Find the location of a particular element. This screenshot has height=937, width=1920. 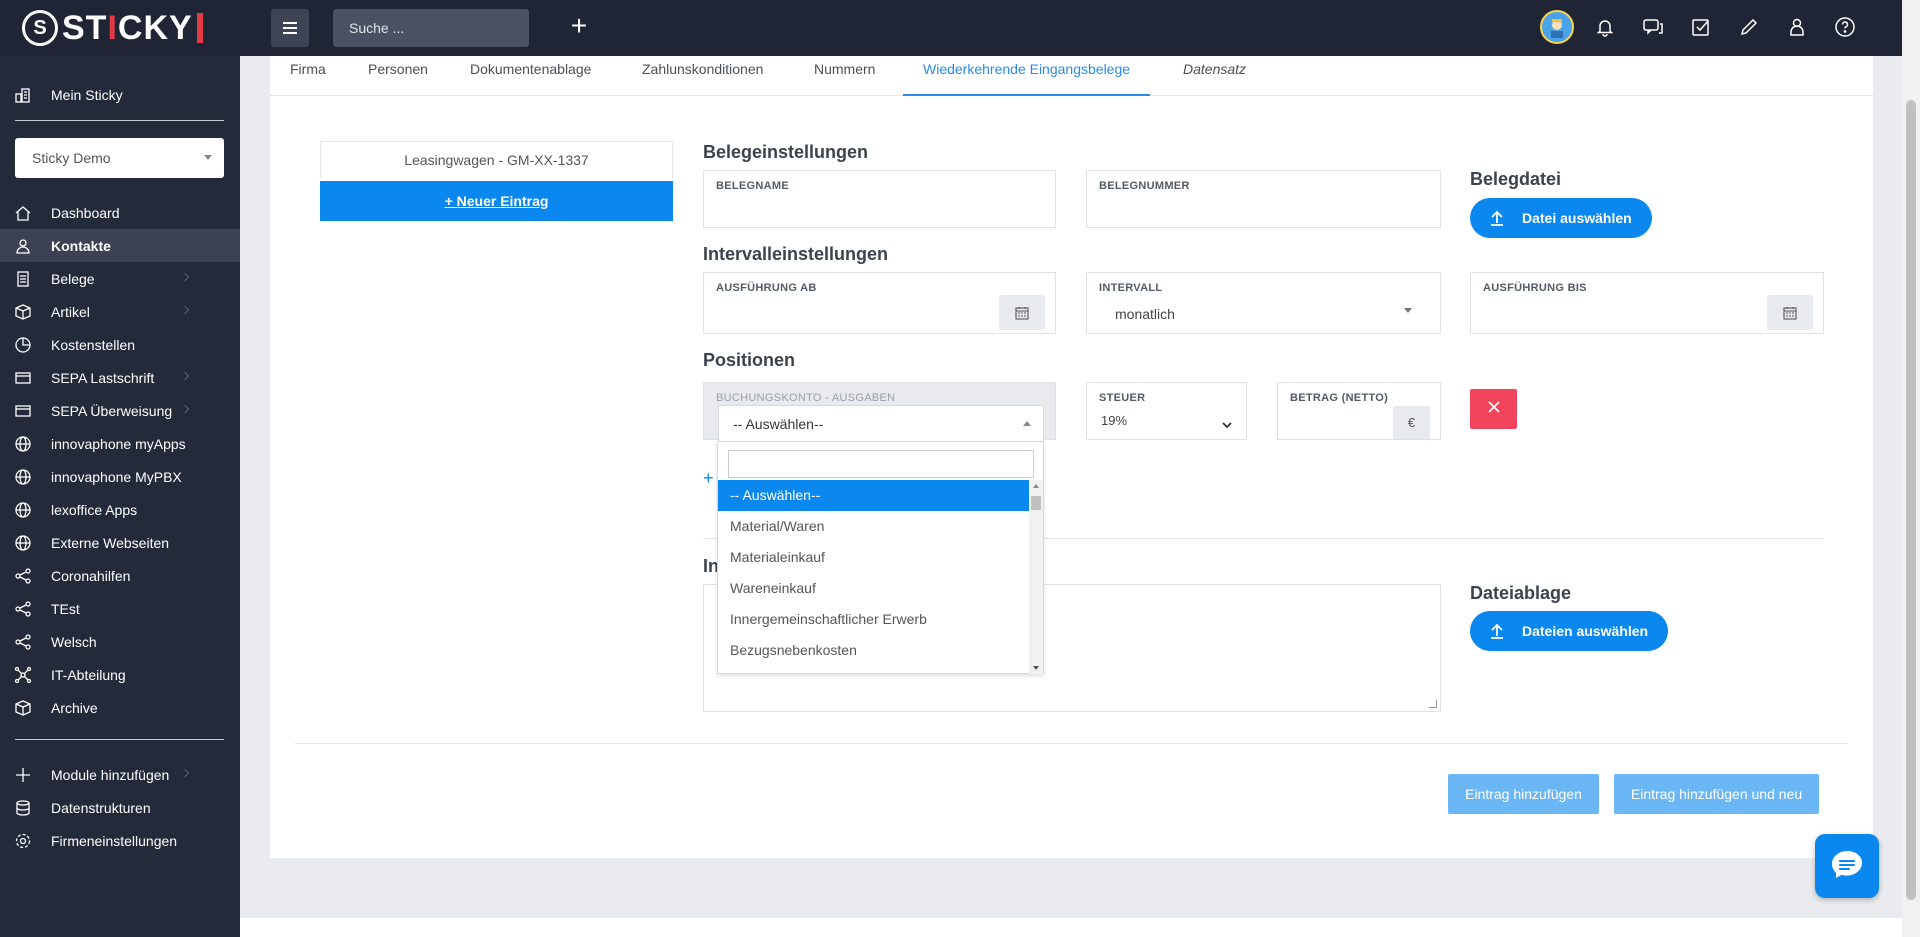

chat-widget-button is located at coordinates (1847, 866).